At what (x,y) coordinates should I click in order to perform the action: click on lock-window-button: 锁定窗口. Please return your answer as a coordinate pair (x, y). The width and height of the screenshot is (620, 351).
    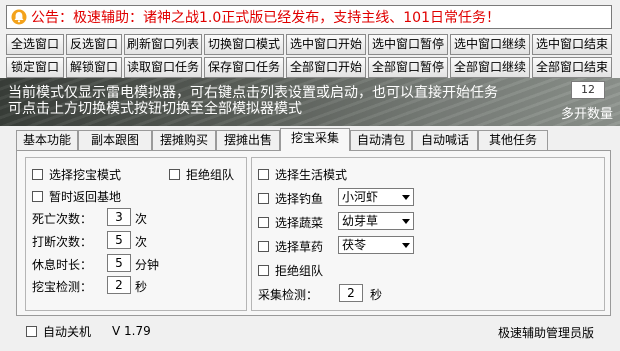
    Looking at the image, I should click on (35, 67).